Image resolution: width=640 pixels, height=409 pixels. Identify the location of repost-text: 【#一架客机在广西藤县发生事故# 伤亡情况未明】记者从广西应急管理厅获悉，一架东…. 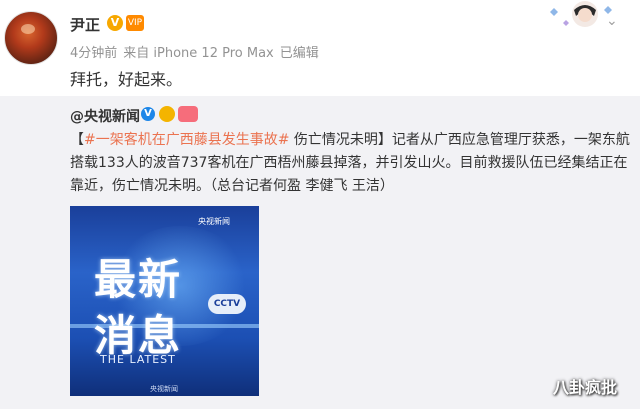
(352, 163).